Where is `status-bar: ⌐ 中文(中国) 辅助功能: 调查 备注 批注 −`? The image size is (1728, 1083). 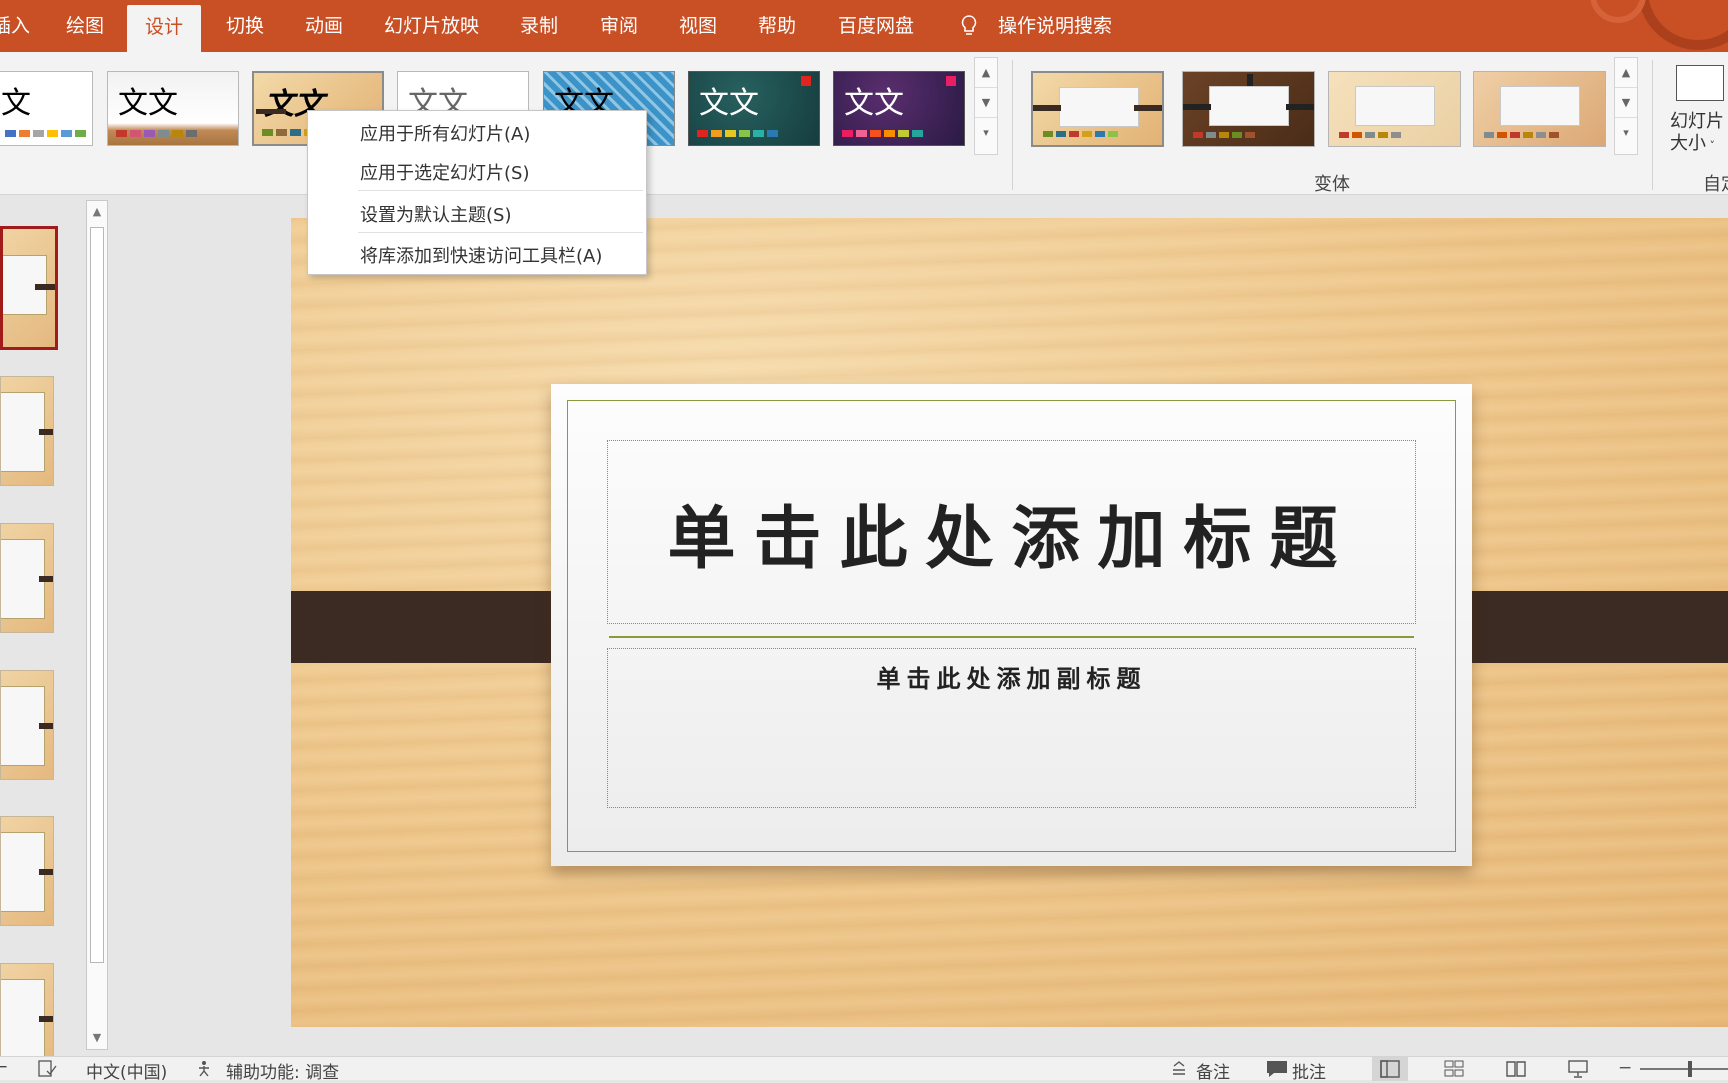 status-bar: ⌐ 中文(中国) 辅助功能: 调查 备注 批注 − is located at coordinates (864, 1069).